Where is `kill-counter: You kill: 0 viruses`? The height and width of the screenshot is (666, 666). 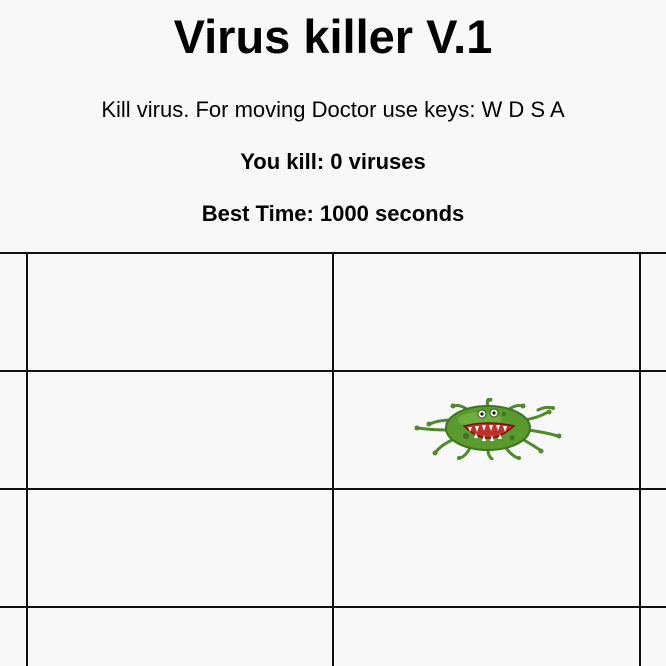
kill-counter: You kill: 0 viruses is located at coordinates (333, 161).